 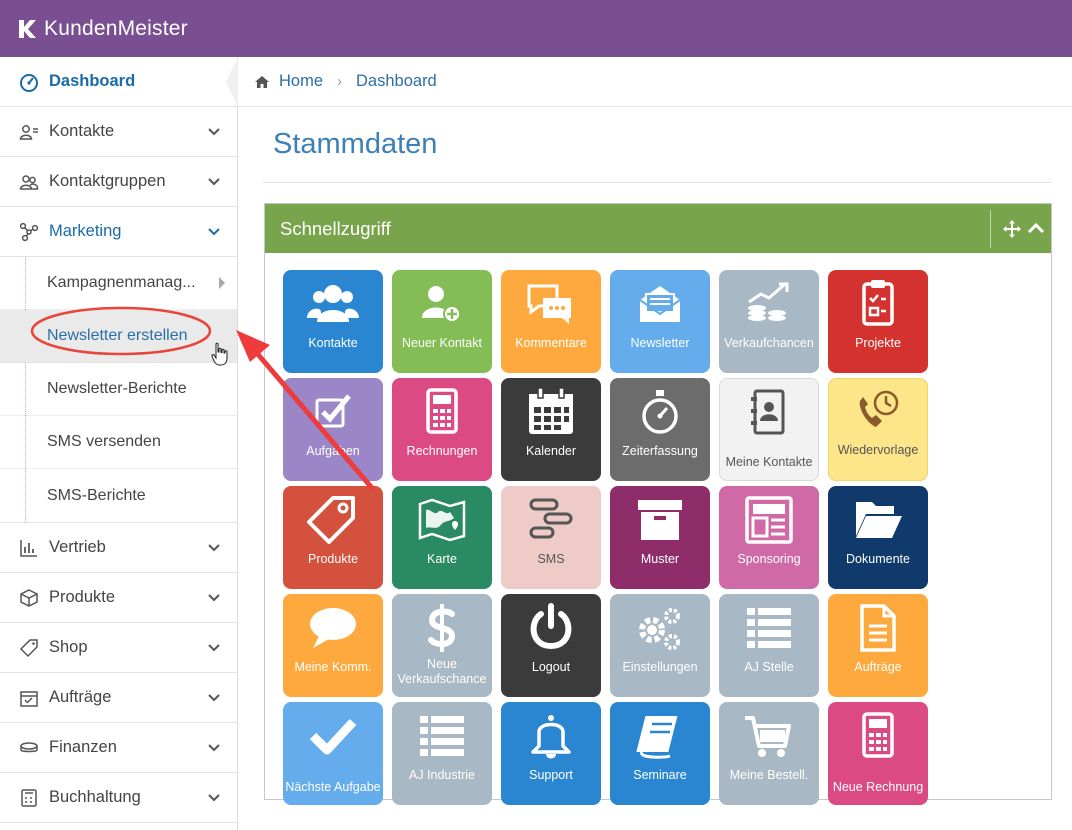 I want to click on comments-icon, so click(x=551, y=304).